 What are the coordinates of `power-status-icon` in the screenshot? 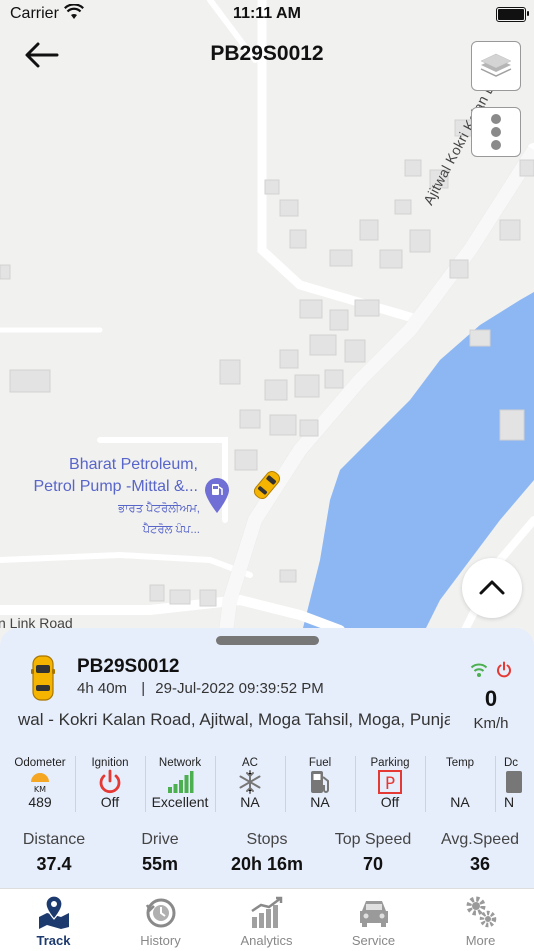 It's located at (504, 669).